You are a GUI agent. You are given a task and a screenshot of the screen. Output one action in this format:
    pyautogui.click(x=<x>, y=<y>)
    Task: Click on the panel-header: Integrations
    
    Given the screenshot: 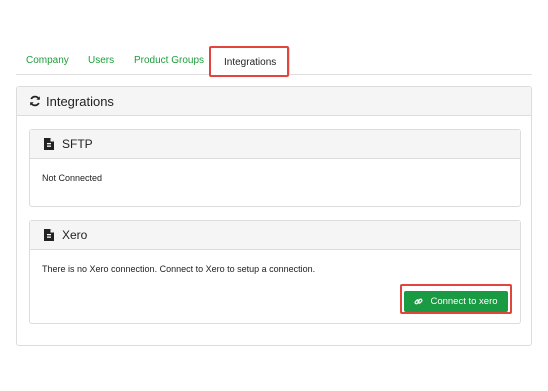 What is the action you would take?
    pyautogui.click(x=274, y=101)
    